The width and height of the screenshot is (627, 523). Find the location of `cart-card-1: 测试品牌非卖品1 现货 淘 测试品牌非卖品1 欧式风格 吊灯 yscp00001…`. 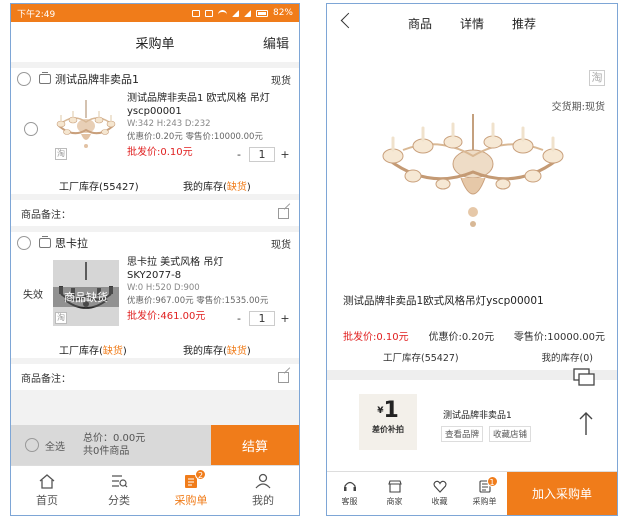

cart-card-1: 测试品牌非卖品1 现货 淘 测试品牌非卖品1 欧式风格 吊灯 yscp00001… is located at coordinates (155, 131).